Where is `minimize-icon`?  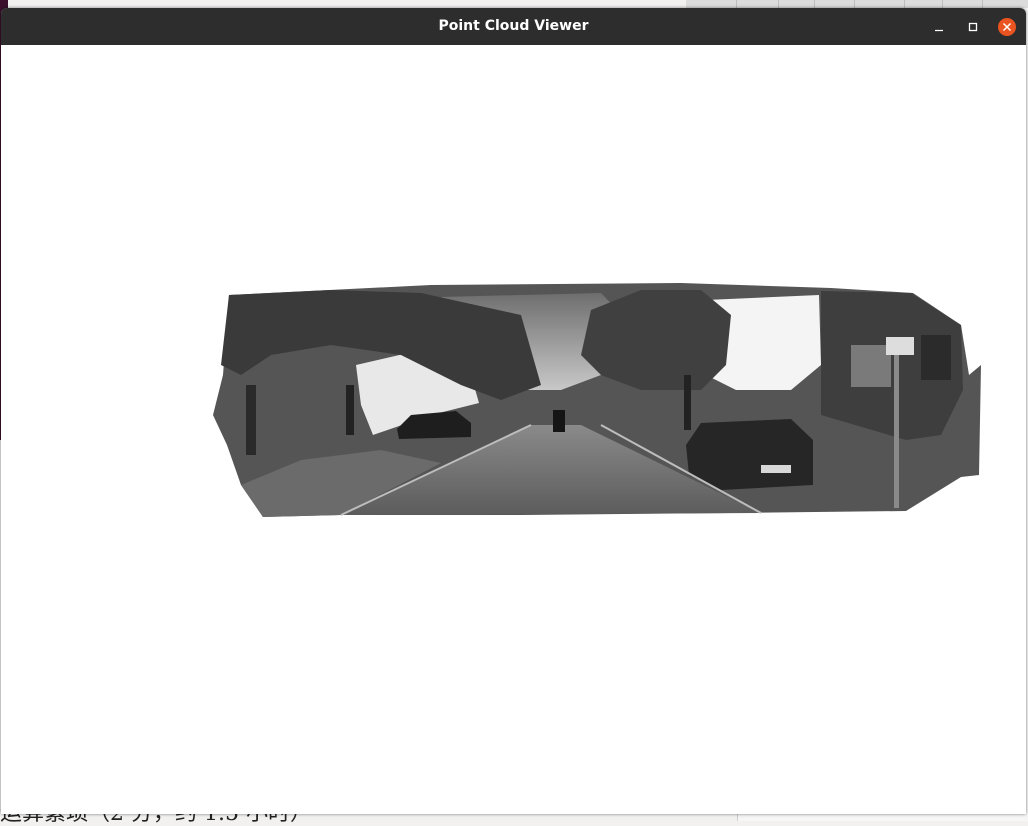
minimize-icon is located at coordinates (939, 30).